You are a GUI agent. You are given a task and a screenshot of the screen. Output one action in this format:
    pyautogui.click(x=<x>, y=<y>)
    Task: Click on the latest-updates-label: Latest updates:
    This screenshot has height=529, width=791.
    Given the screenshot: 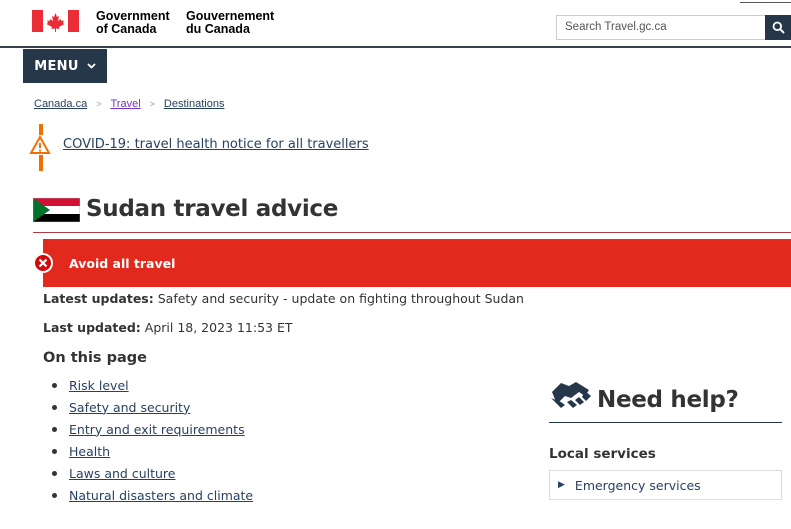 What is the action you would take?
    pyautogui.click(x=98, y=298)
    